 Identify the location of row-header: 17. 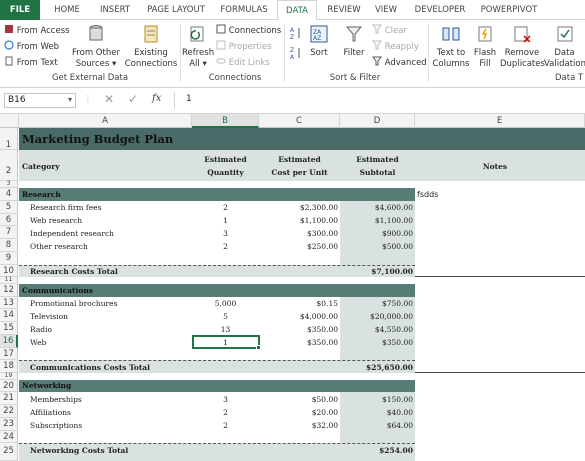
(9, 354).